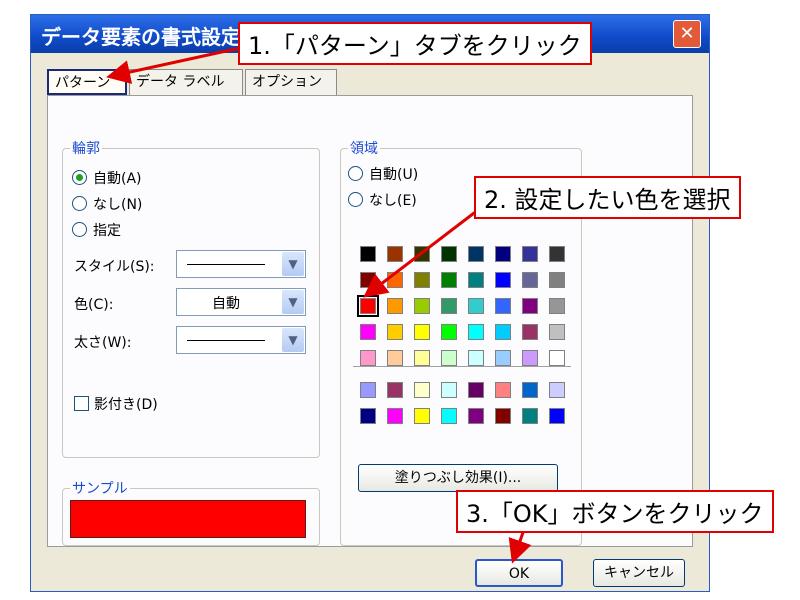  What do you see at coordinates (226, 304) in the screenshot?
I see `line-color-value: 自動` at bounding box center [226, 304].